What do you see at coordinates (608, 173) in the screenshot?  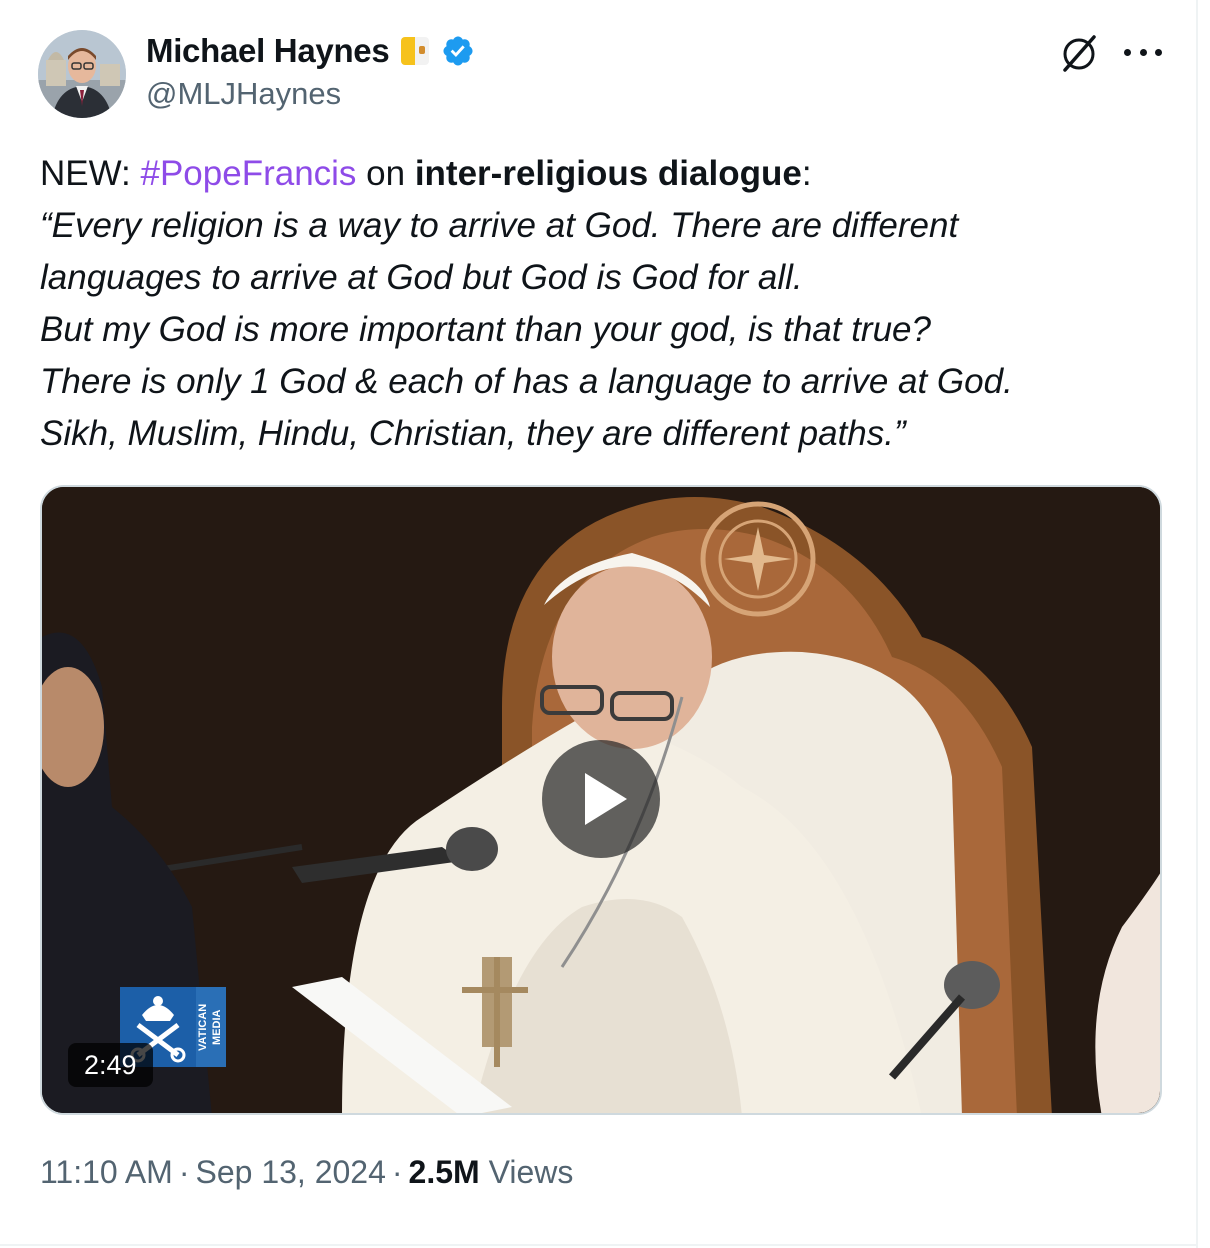 I see `tweet-topic: inter-religious dialogue` at bounding box center [608, 173].